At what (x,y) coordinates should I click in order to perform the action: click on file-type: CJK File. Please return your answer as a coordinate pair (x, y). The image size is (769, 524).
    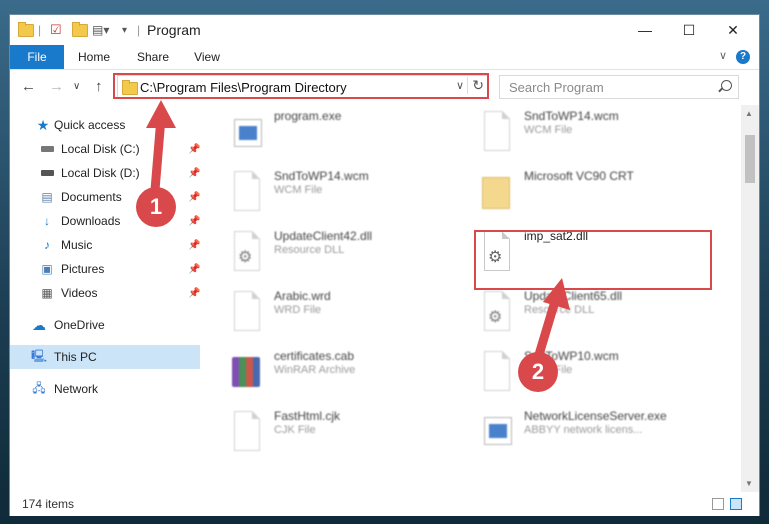
    Looking at the image, I should click on (295, 430).